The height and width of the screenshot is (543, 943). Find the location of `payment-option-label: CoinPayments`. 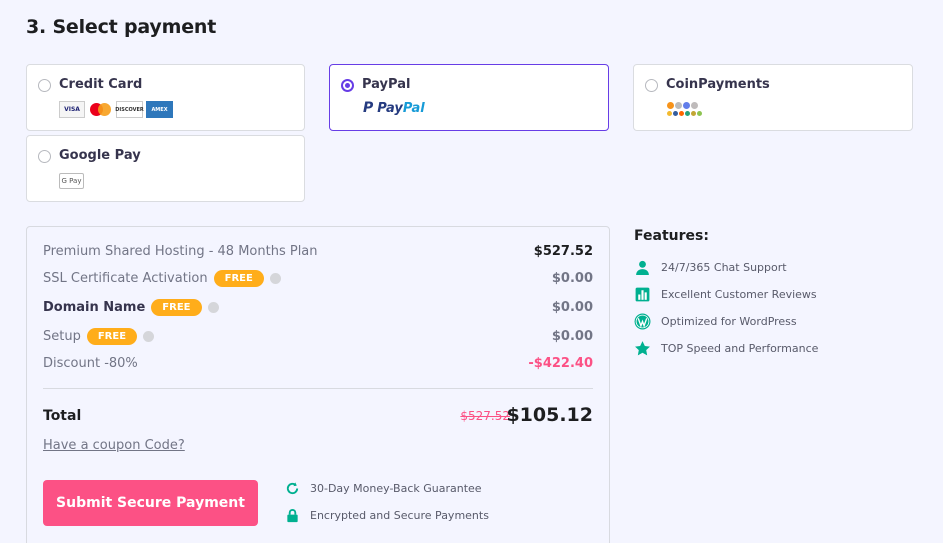

payment-option-label: CoinPayments is located at coordinates (718, 84).